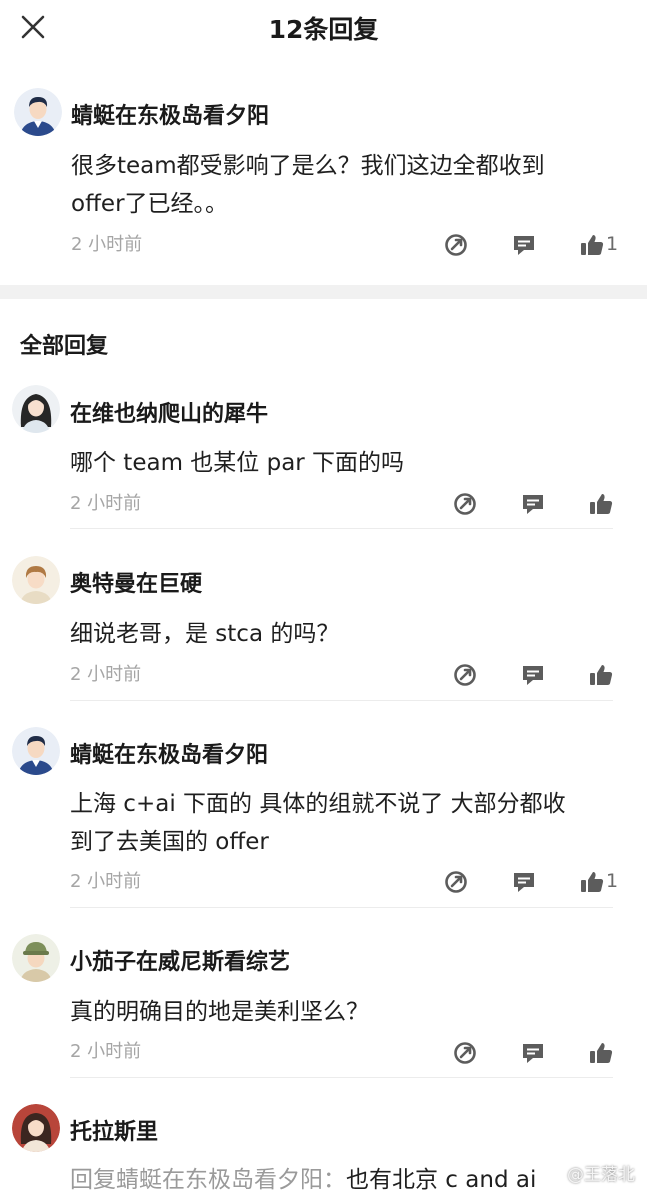 The width and height of the screenshot is (647, 1192). Describe the element at coordinates (136, 582) in the screenshot. I see `reply-username: 奥特曼在巨硬` at that location.